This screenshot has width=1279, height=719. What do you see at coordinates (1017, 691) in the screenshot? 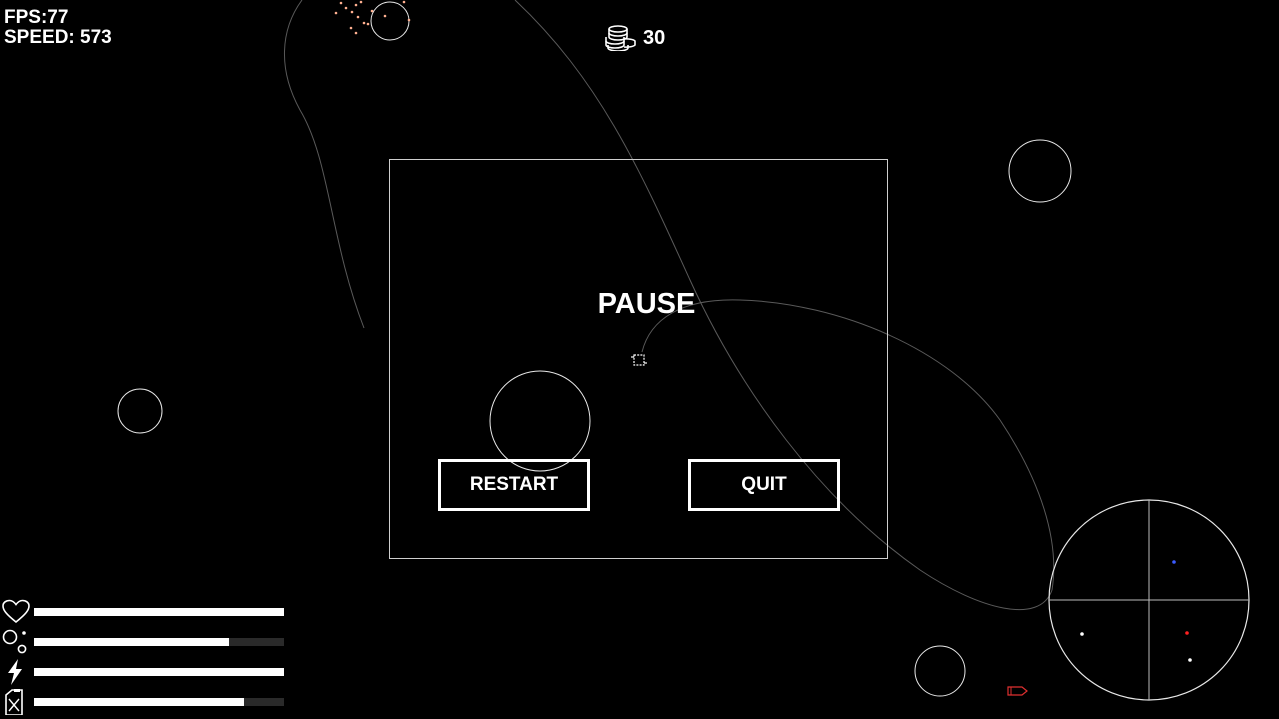
I see `enemy-ship` at bounding box center [1017, 691].